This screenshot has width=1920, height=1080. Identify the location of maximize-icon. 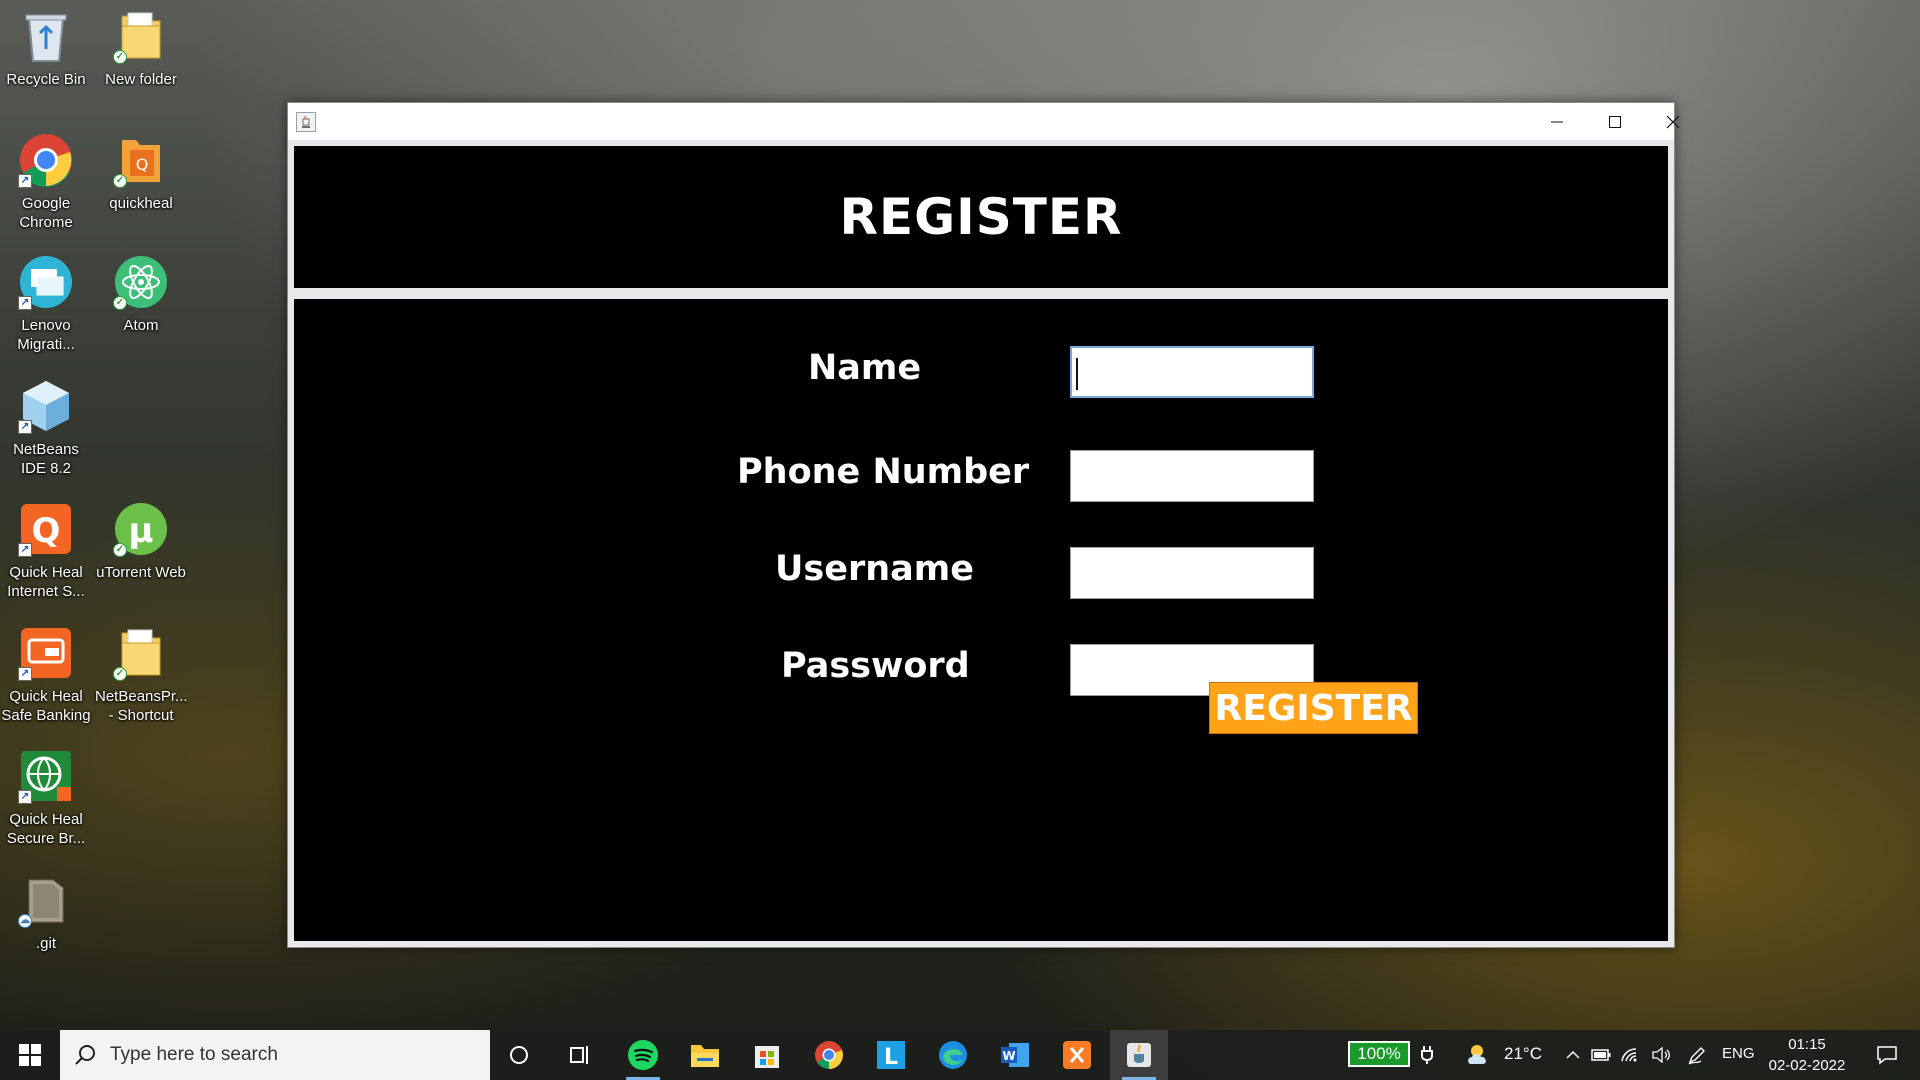
(1615, 121).